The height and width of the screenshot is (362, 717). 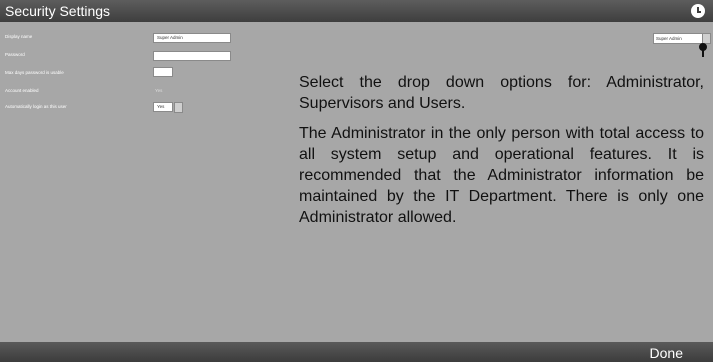 I want to click on bottom-bar: Done, so click(x=356, y=352).